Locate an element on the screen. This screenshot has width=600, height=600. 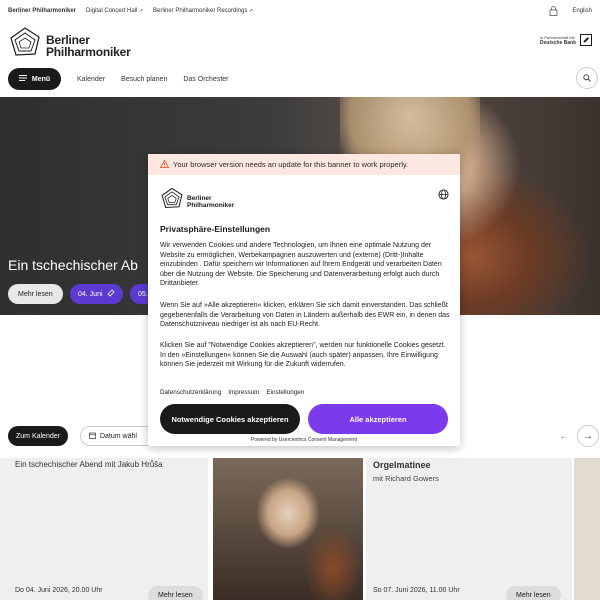
settings-link: Einstellungen is located at coordinates (285, 392).